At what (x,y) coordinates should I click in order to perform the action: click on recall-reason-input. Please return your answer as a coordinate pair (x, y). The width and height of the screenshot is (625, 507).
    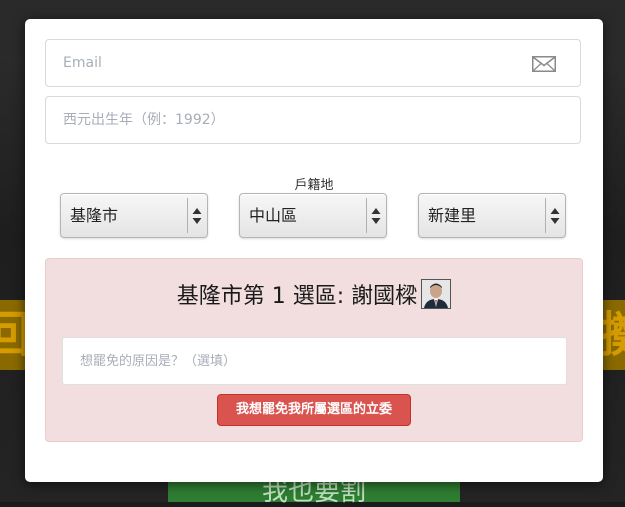
    Looking at the image, I should click on (314, 361).